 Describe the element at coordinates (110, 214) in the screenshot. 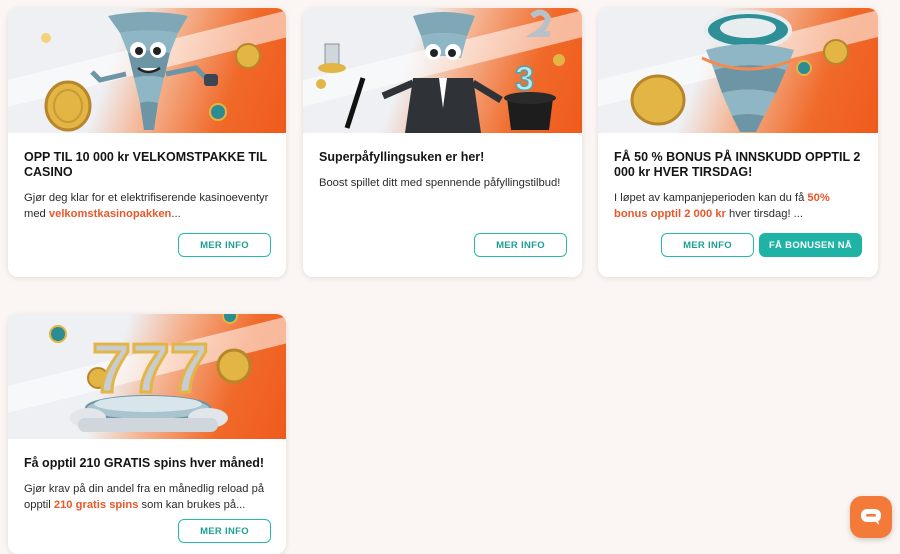

I see `highlight-link: velkomstkasinopakken` at that location.